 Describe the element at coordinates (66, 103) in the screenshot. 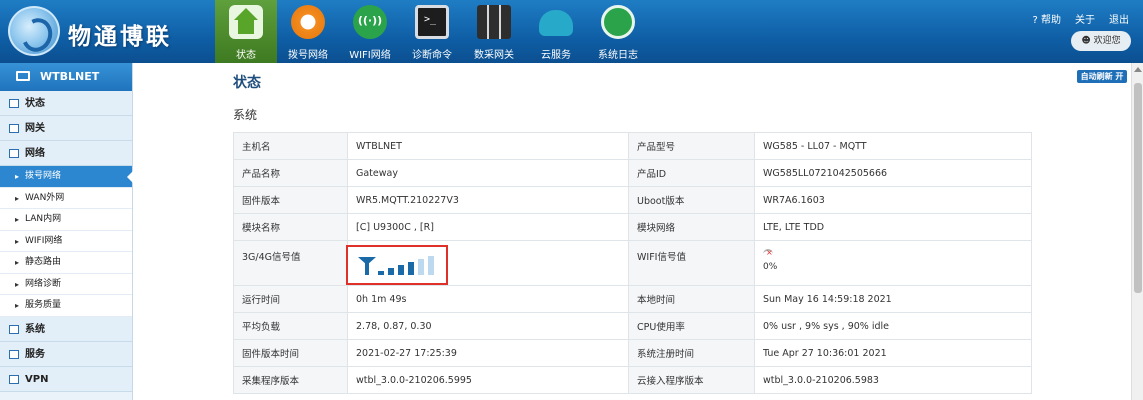

I see `sidebar-group-status: 状态` at that location.